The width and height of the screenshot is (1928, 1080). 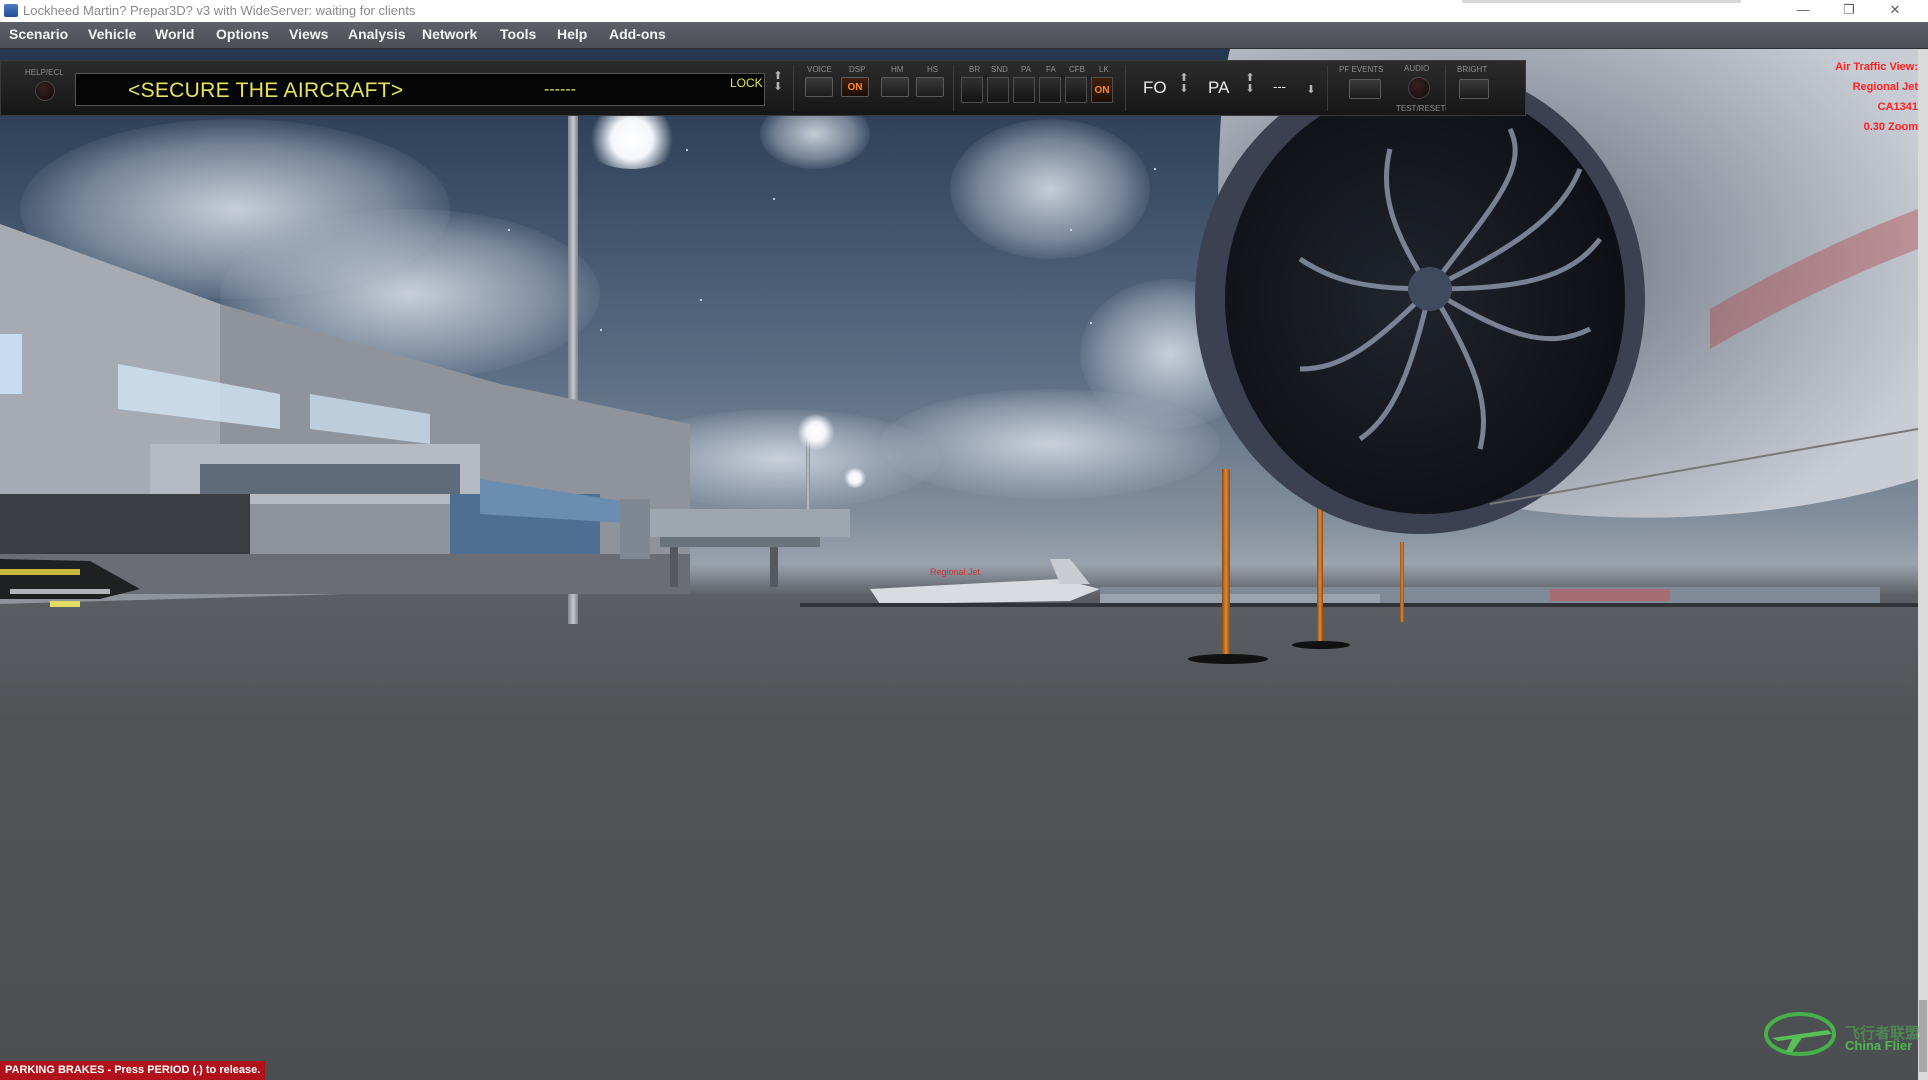 I want to click on pa-value: ---, so click(x=1279, y=86).